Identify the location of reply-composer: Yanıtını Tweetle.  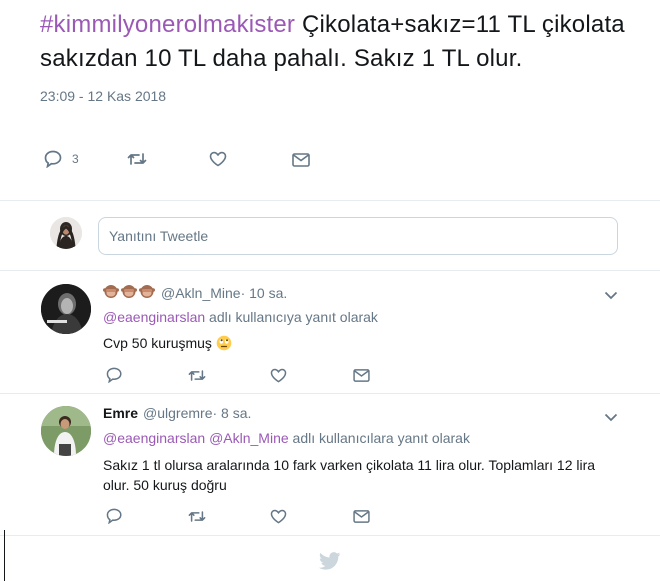
(330, 235).